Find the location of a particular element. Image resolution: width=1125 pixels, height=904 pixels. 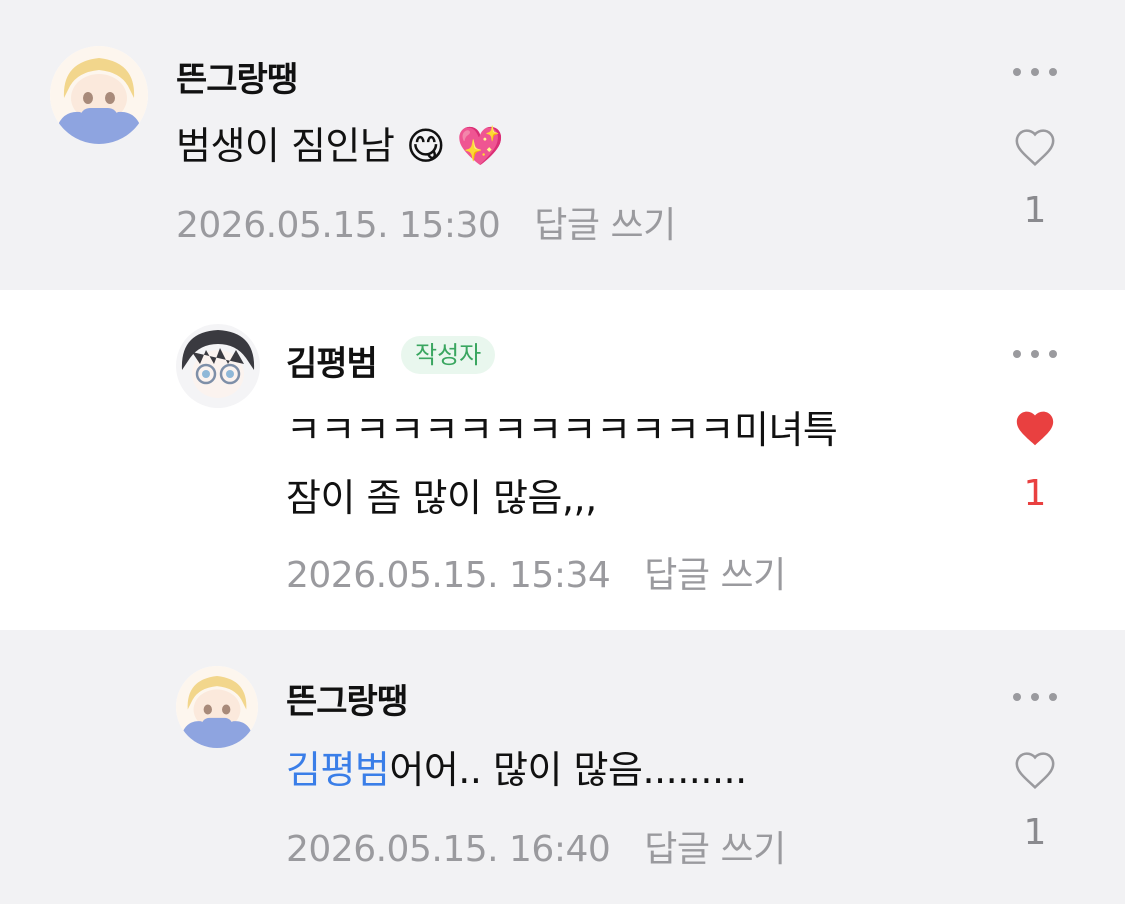

comment-meta: 2026.05.15. 16:40 답글 쓰기 is located at coordinates (536, 846).